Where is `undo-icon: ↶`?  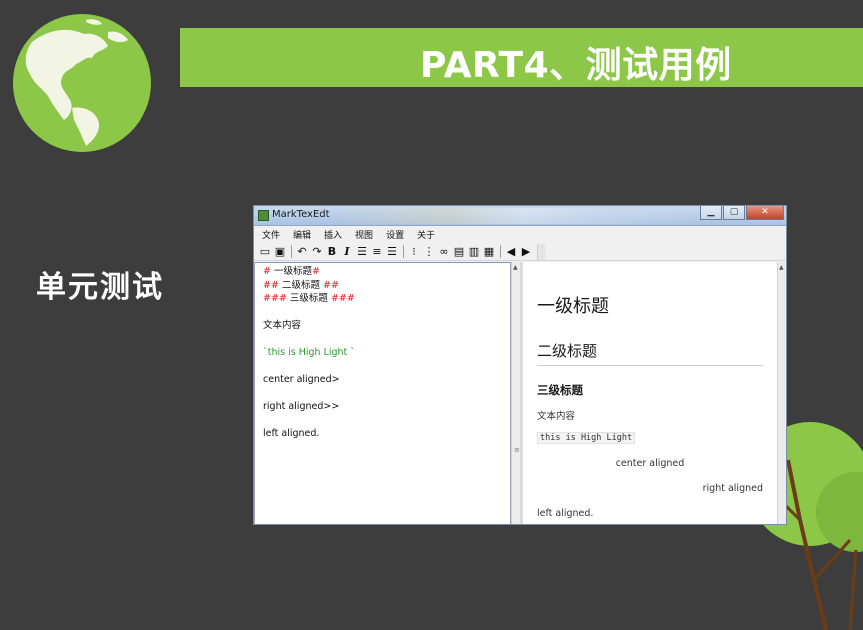 undo-icon: ↶ is located at coordinates (302, 251).